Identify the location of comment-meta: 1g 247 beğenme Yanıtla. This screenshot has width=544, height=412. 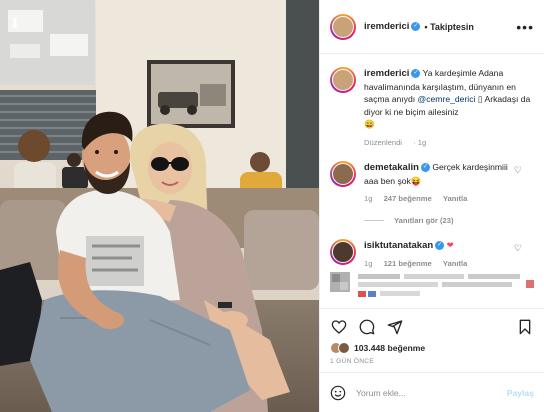
(440, 199).